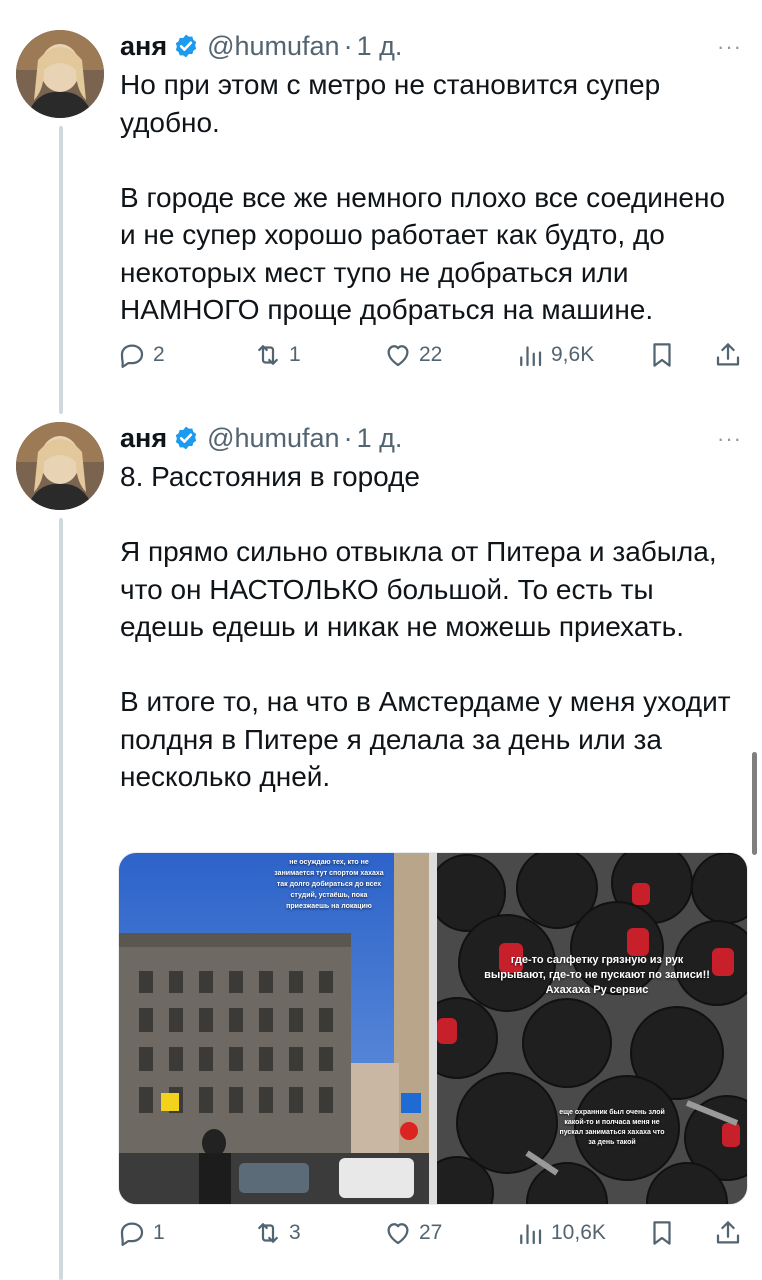  Describe the element at coordinates (412, 1233) in the screenshot. I see `like-button: 27` at that location.